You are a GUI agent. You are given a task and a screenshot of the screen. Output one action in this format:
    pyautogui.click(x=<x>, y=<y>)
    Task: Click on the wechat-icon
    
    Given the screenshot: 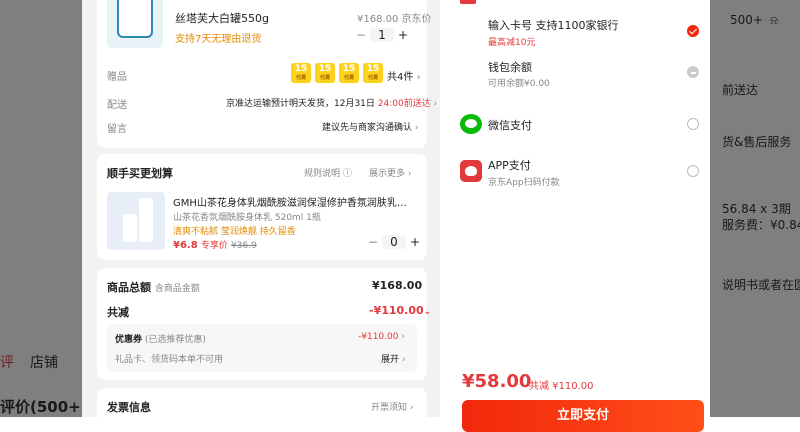 What is the action you would take?
    pyautogui.click(x=471, y=124)
    